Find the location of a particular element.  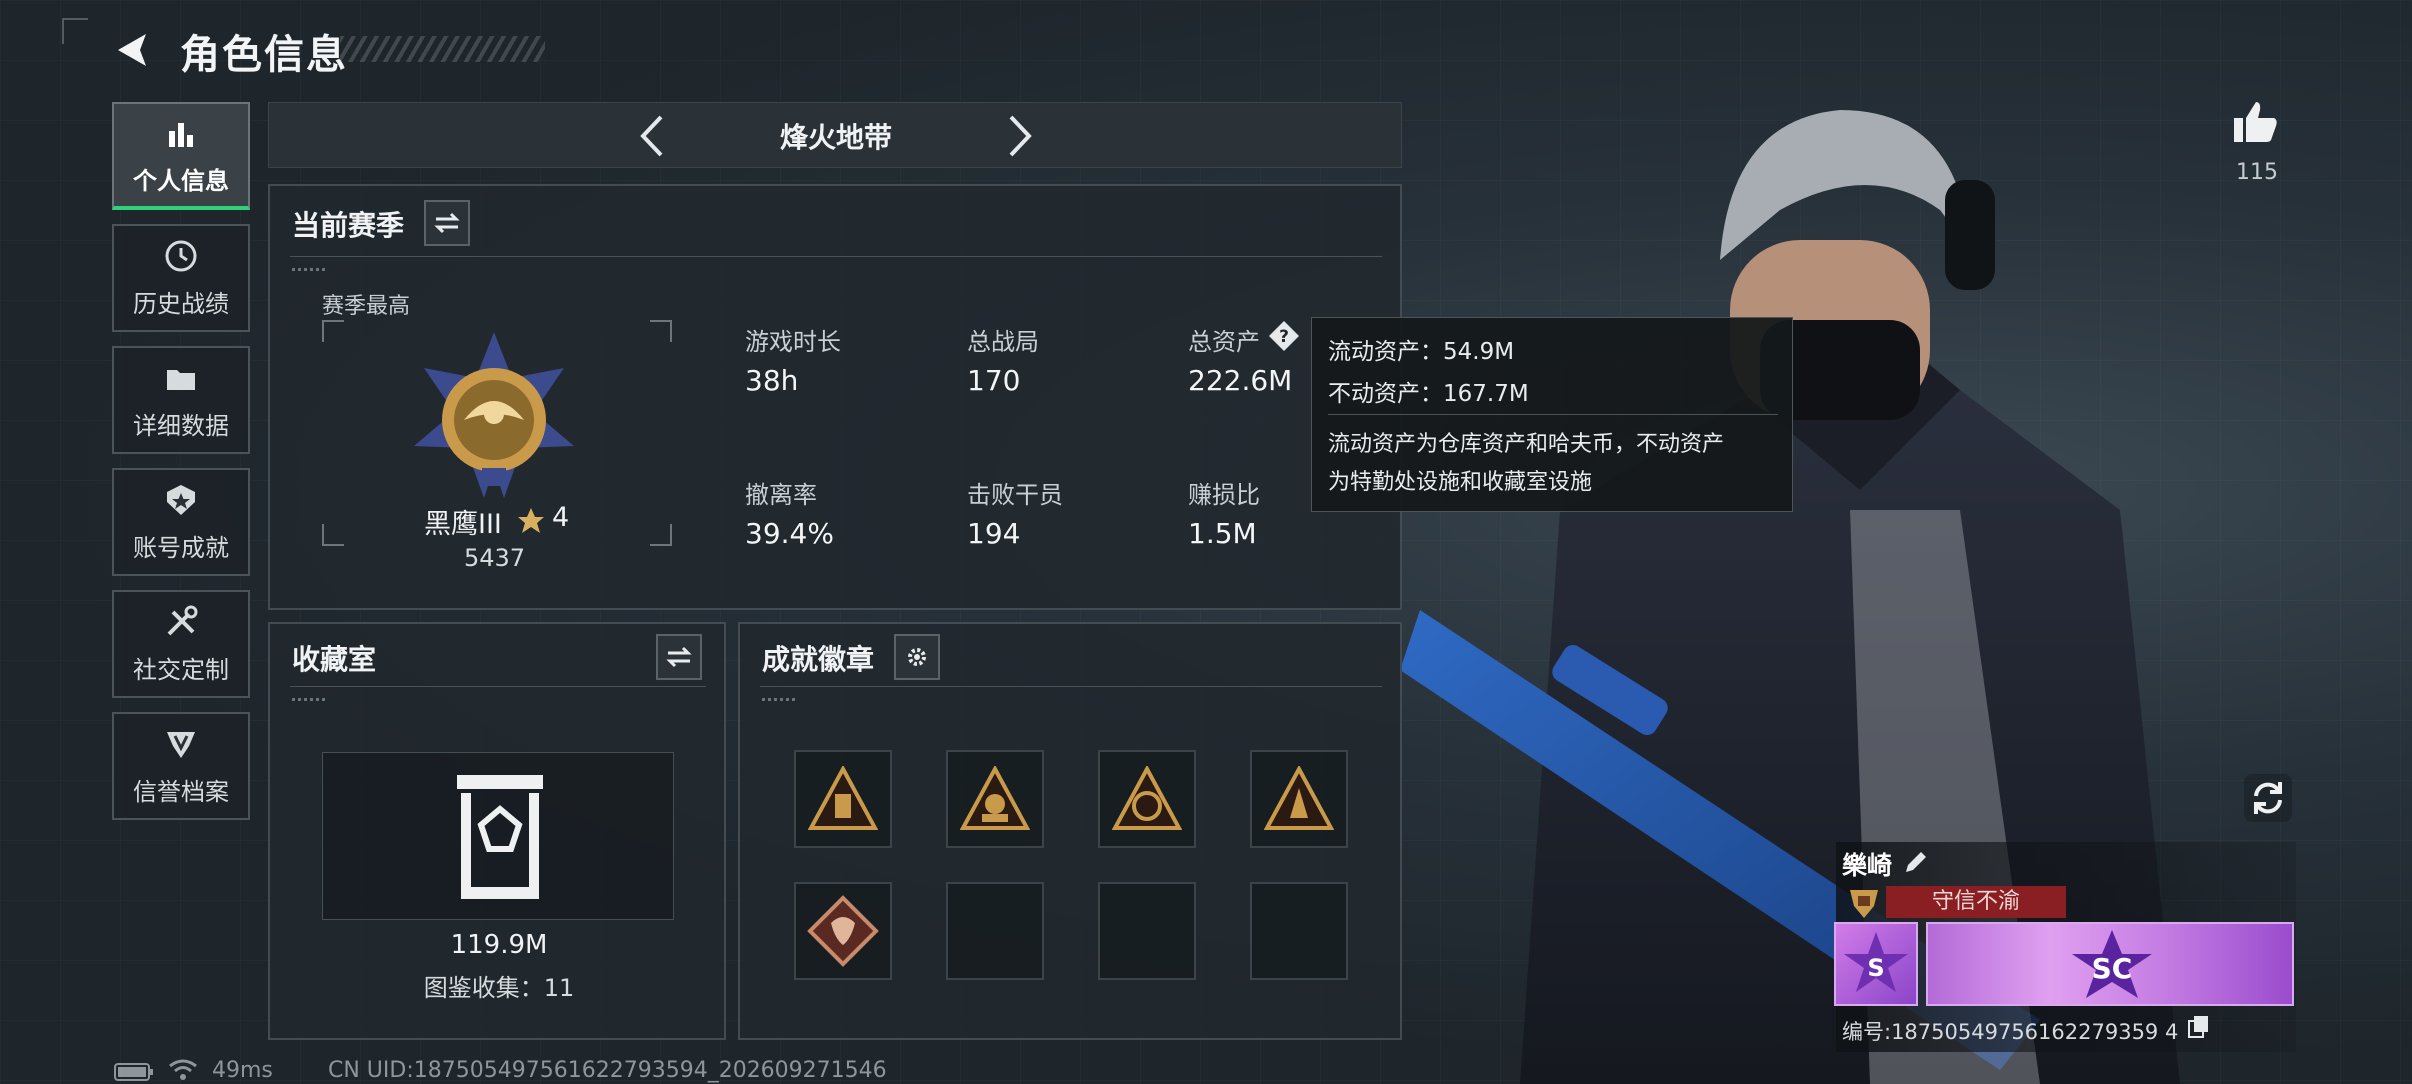

copy-id-button is located at coordinates (2199, 1027).